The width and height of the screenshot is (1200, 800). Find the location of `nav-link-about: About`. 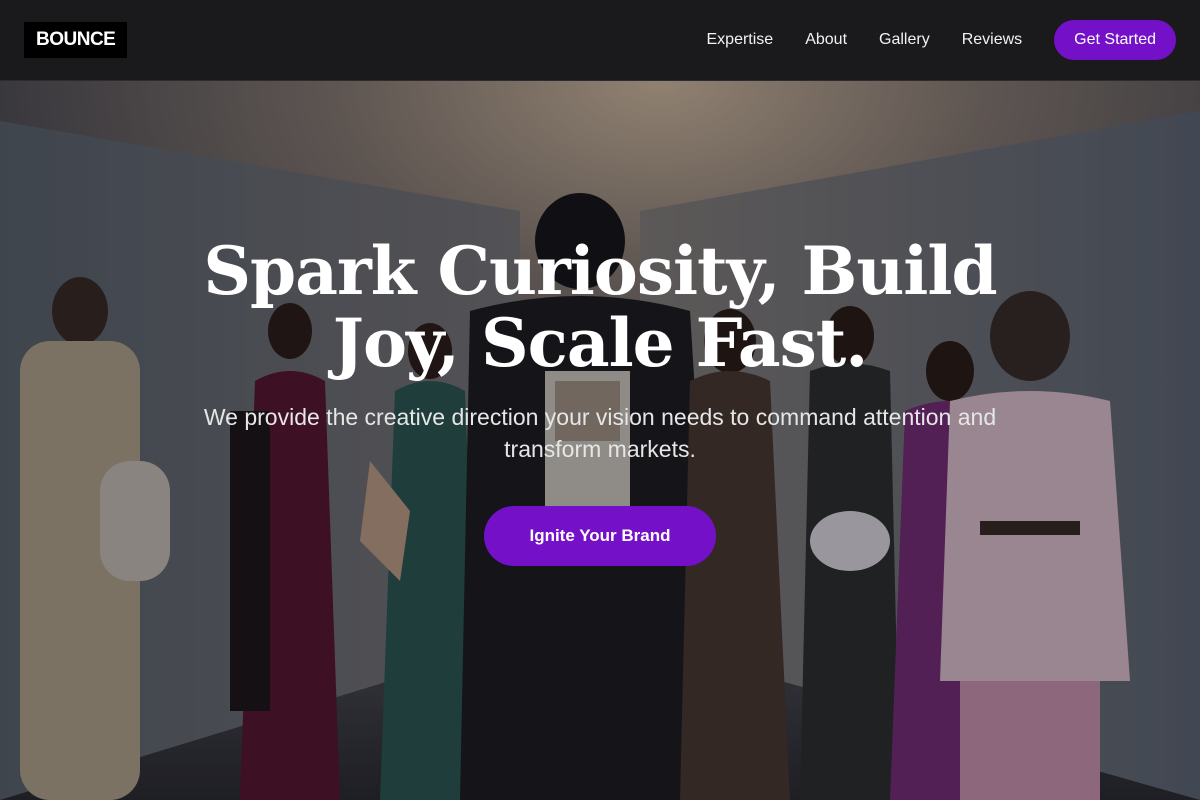

nav-link-about: About is located at coordinates (826, 40).